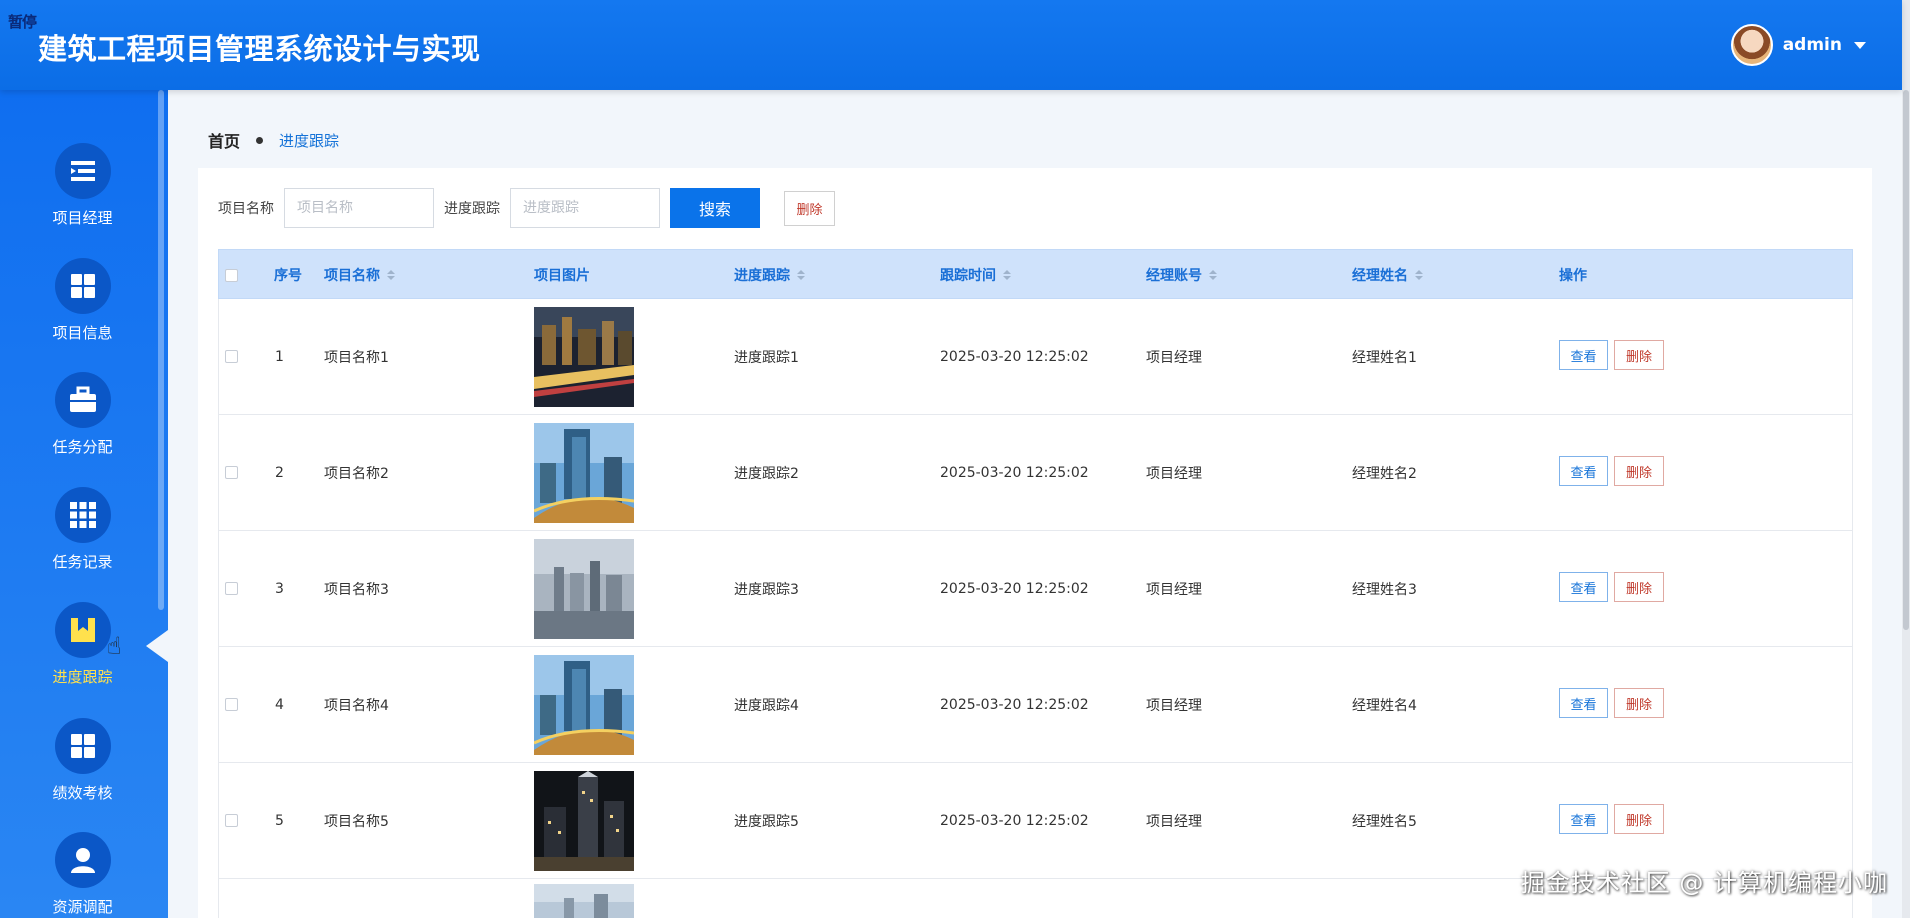  What do you see at coordinates (1174, 276) in the screenshot?
I see `header-account: 经理账号` at bounding box center [1174, 276].